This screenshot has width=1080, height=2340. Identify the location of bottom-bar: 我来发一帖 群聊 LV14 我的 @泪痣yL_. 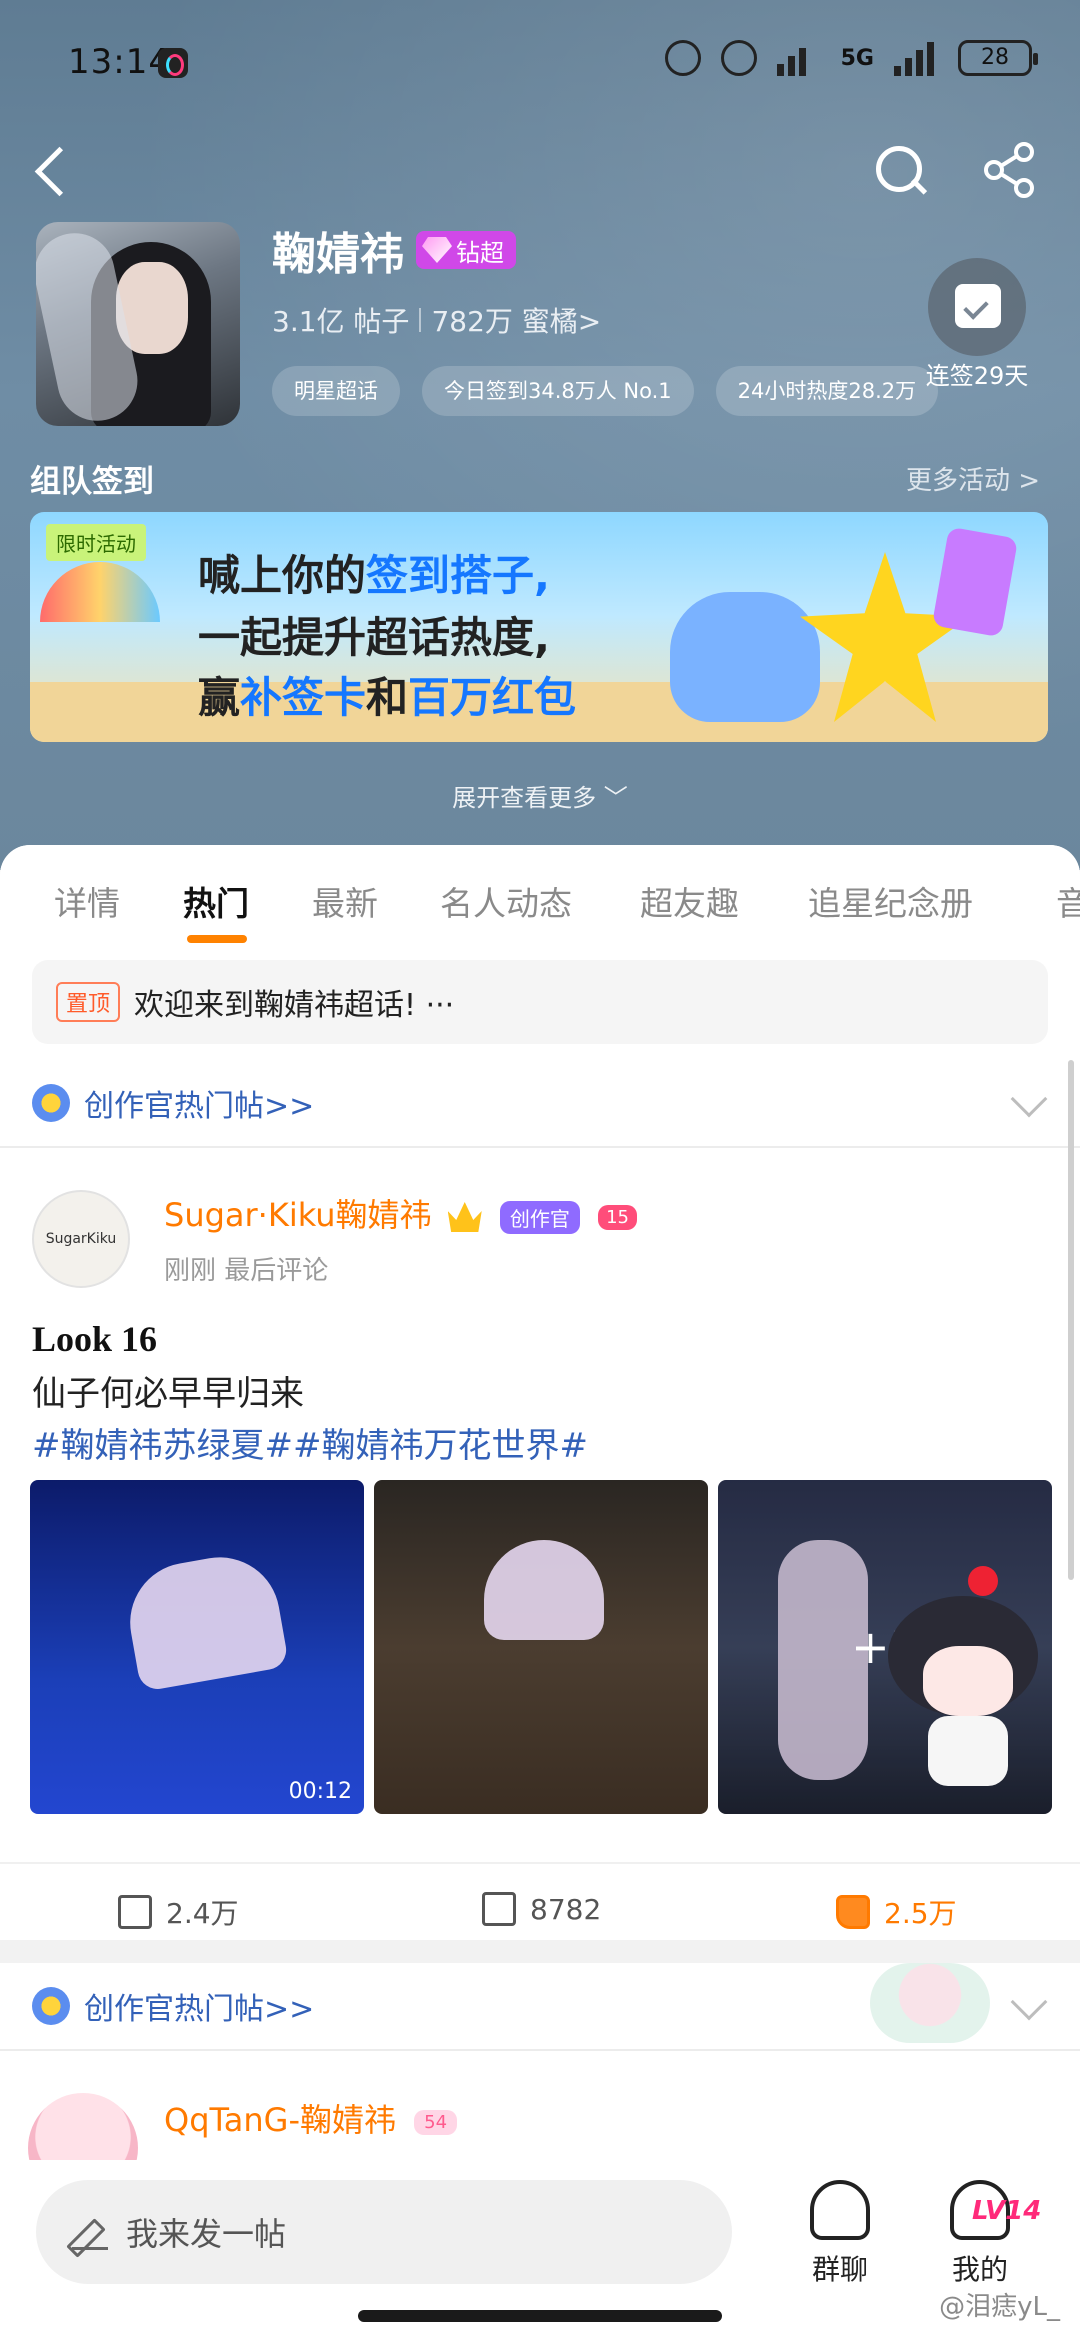
(540, 2250).